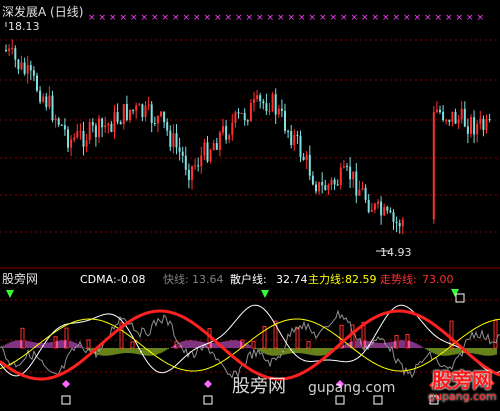 Image resolution: width=500 pixels, height=411 pixels. What do you see at coordinates (352, 388) in the screenshot?
I see `watermark-url: gupang.com` at bounding box center [352, 388].